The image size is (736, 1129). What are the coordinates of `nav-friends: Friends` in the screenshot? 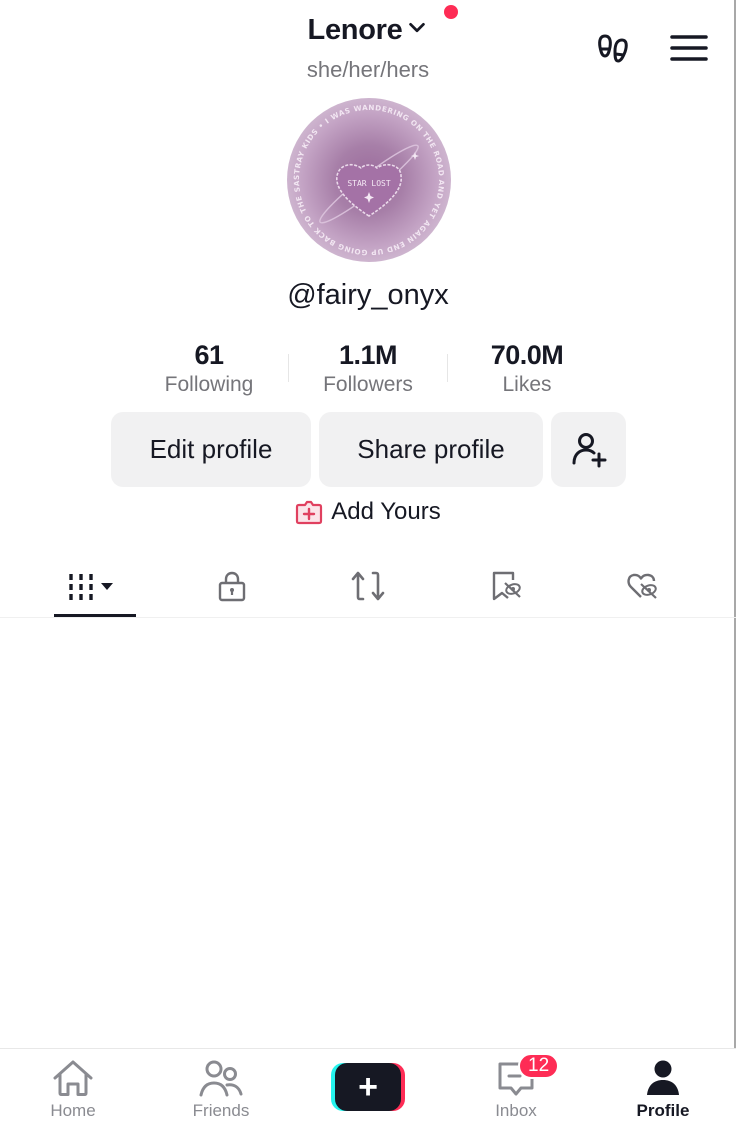 It's located at (221, 1089).